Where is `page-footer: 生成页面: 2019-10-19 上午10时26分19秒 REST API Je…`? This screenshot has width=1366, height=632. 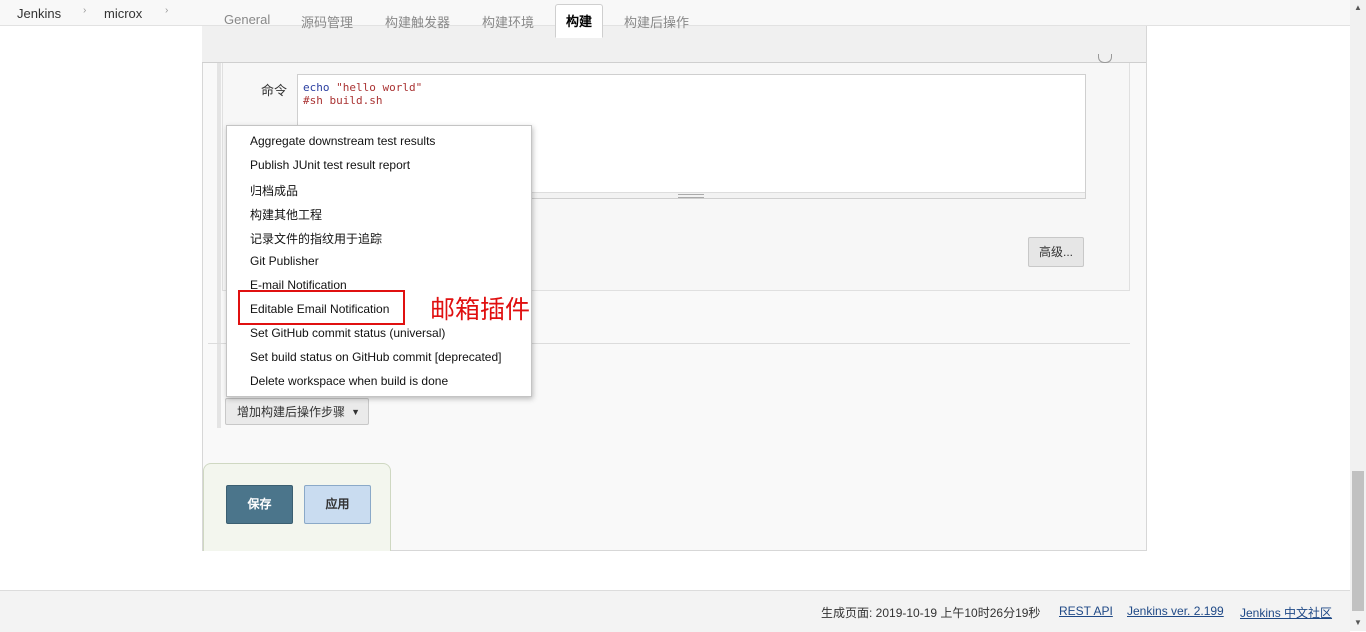 page-footer: 生成页面: 2019-10-19 上午10时26分19秒 REST API Je… is located at coordinates (675, 611).